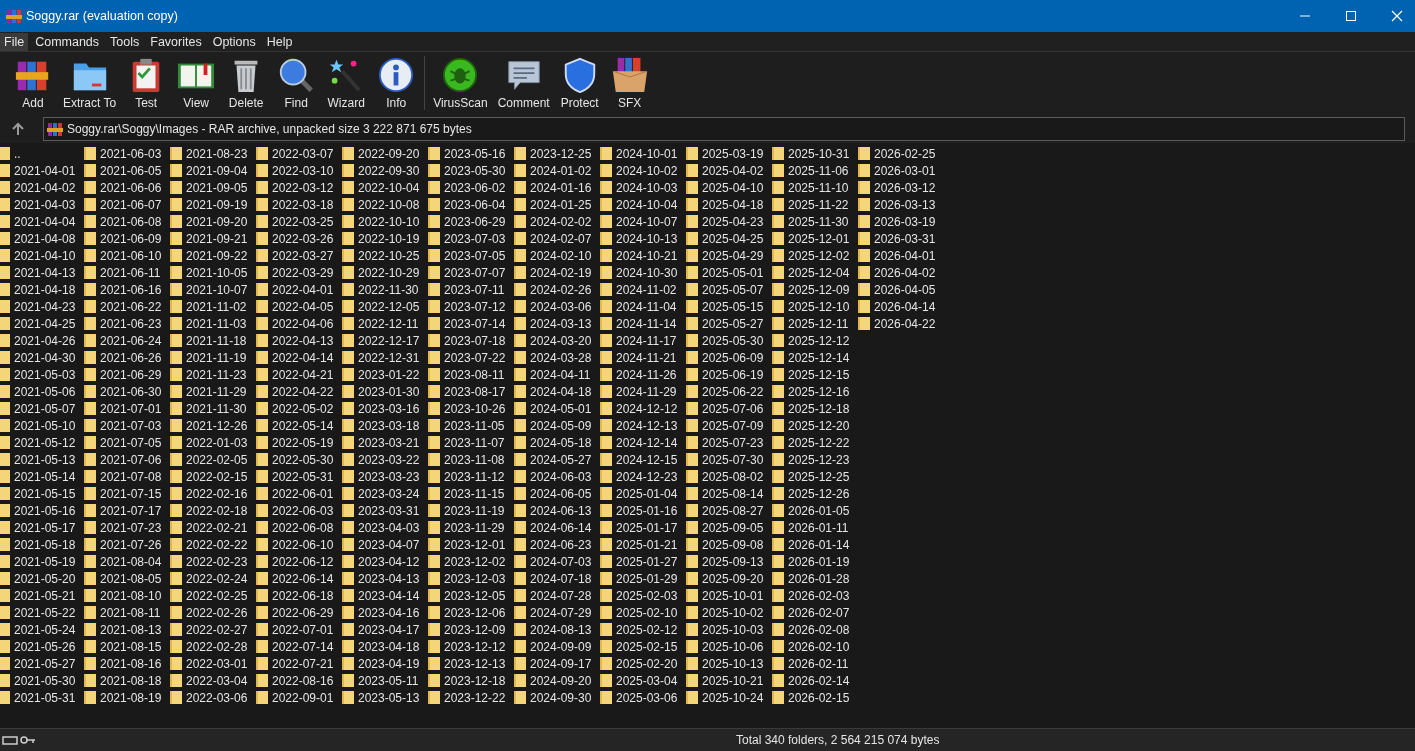  Describe the element at coordinates (817, 391) in the screenshot. I see `folder-item: 2025-12-16` at that location.